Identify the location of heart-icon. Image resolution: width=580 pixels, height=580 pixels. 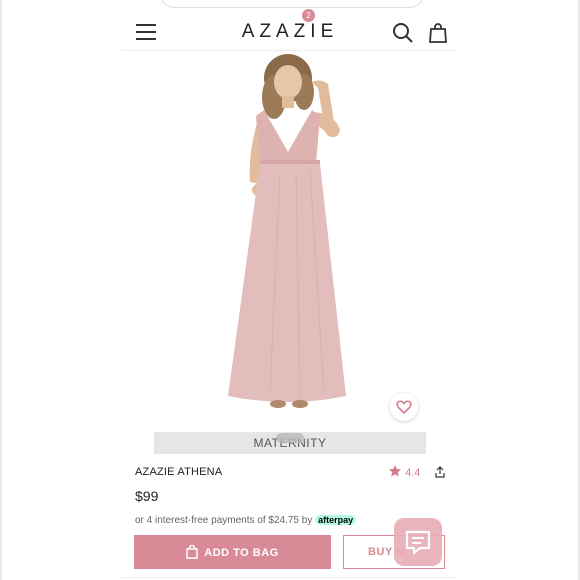
(404, 407).